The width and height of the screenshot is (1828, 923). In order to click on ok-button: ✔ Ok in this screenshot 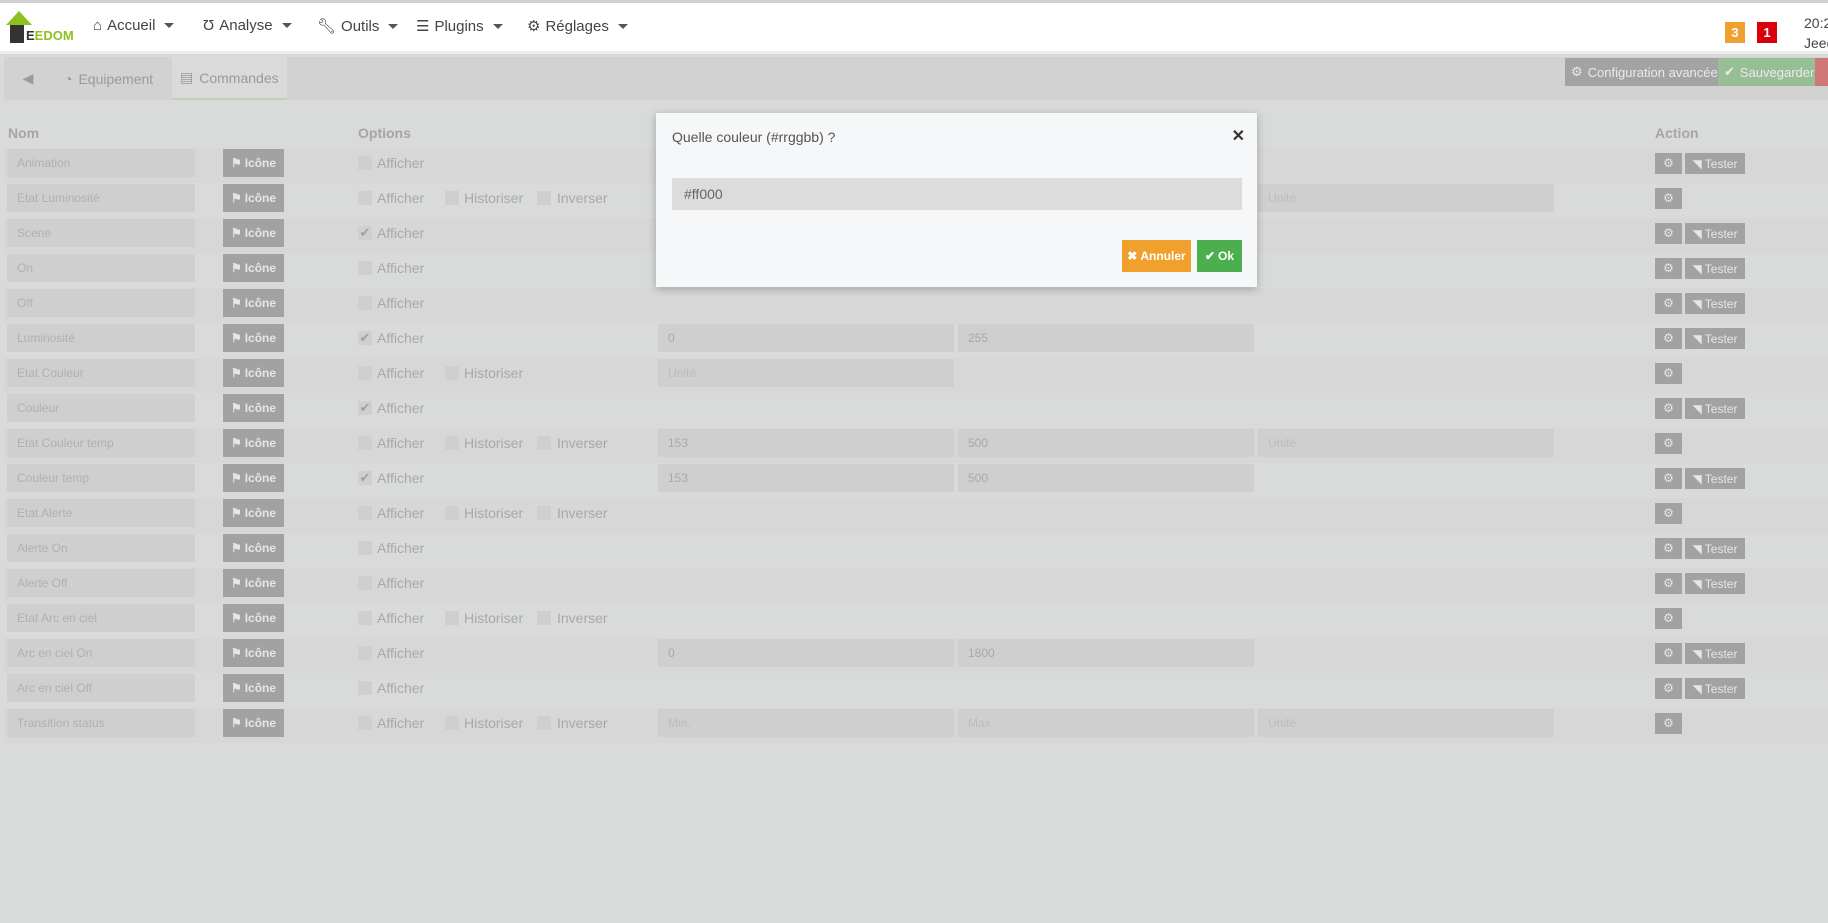, I will do `click(1219, 256)`.